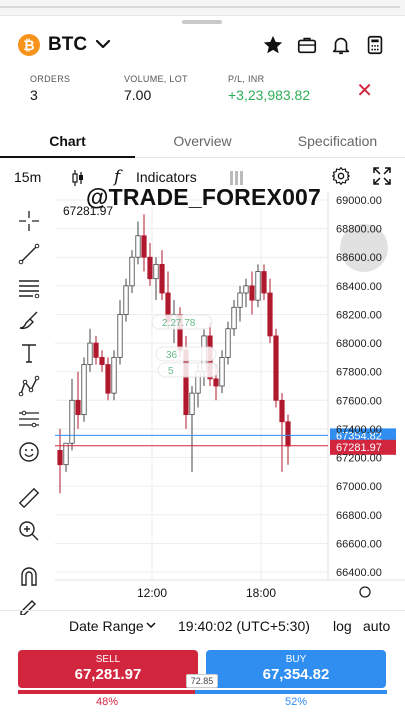 Image resolution: width=405 pixels, height=720 pixels. I want to click on y-tick-label: 67400.00, so click(359, 430).